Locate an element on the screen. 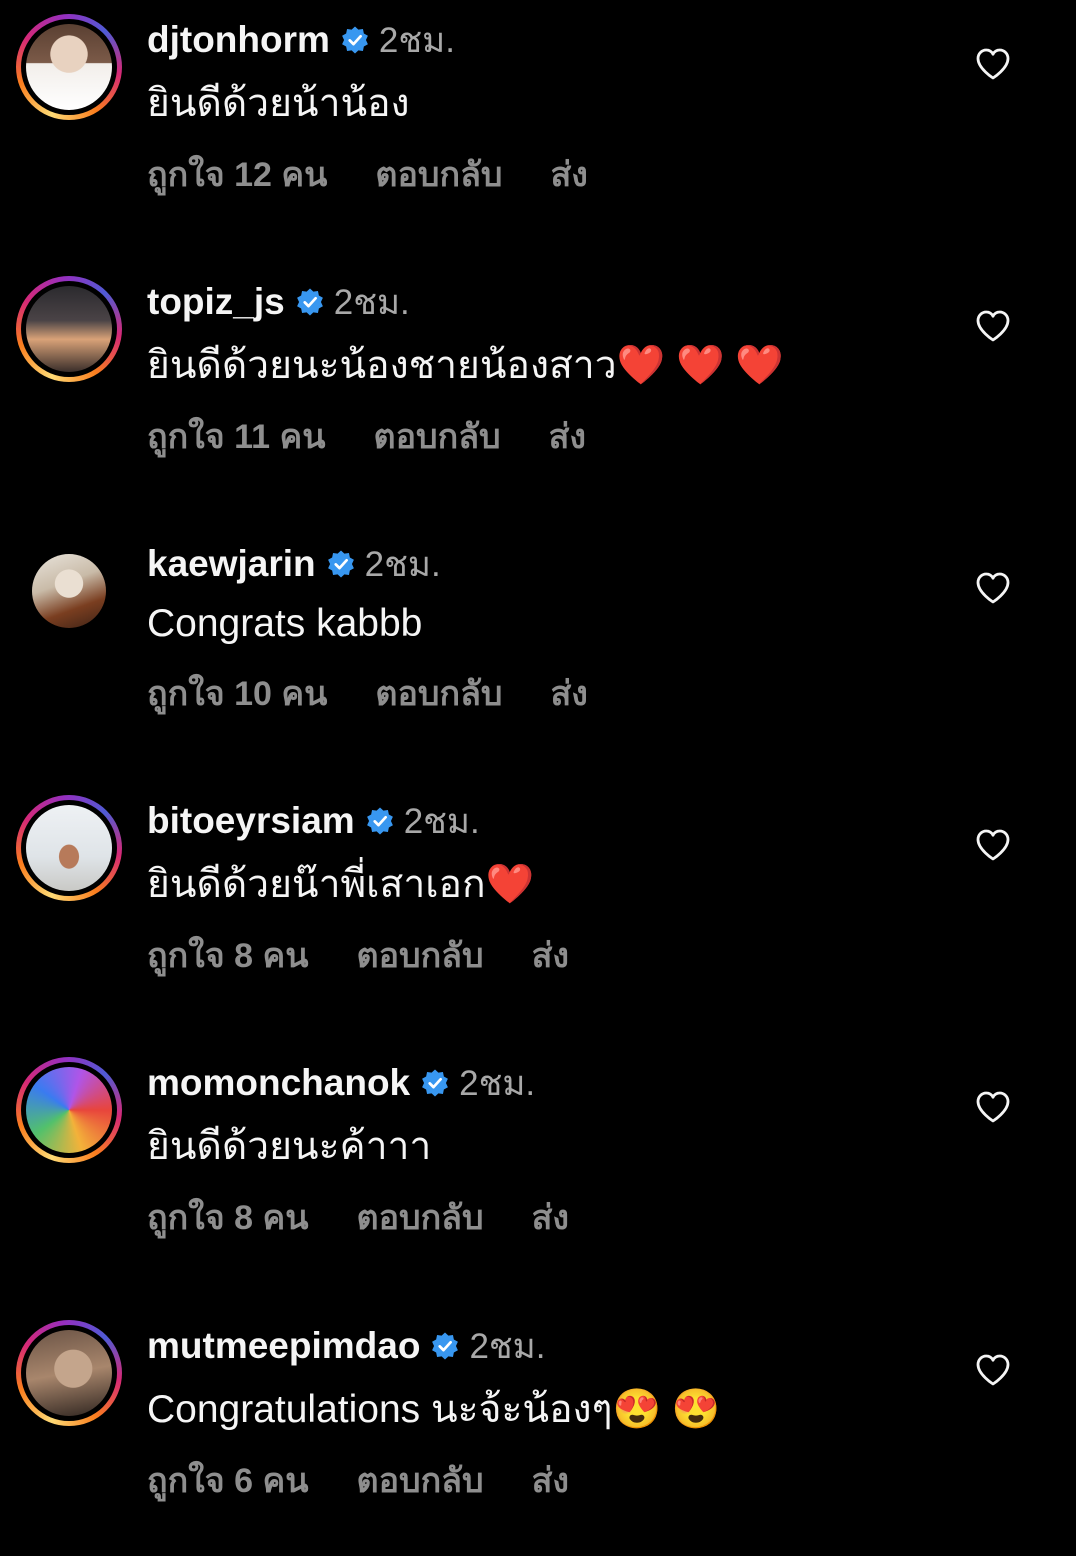 The height and width of the screenshot is (1556, 1076). username: momonchanok is located at coordinates (278, 1083).